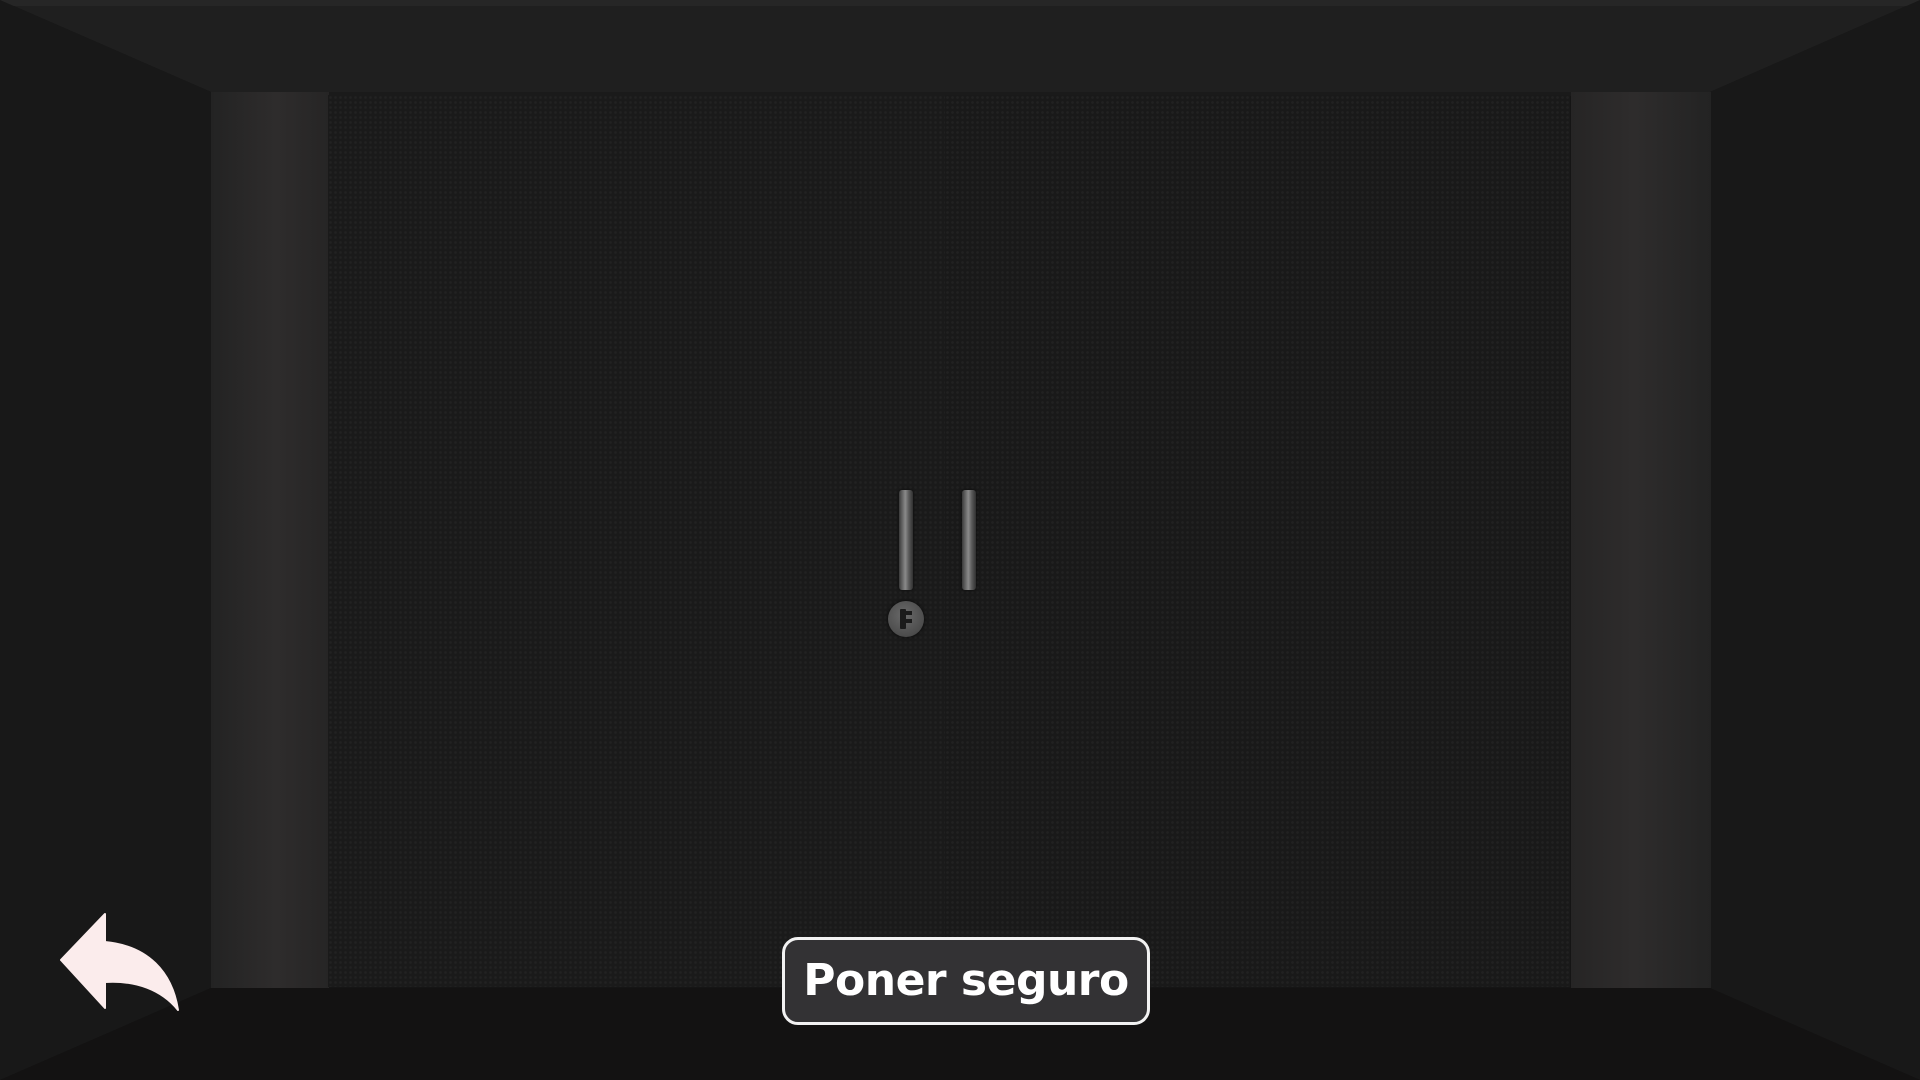  What do you see at coordinates (969, 540) in the screenshot?
I see `right-door-handle` at bounding box center [969, 540].